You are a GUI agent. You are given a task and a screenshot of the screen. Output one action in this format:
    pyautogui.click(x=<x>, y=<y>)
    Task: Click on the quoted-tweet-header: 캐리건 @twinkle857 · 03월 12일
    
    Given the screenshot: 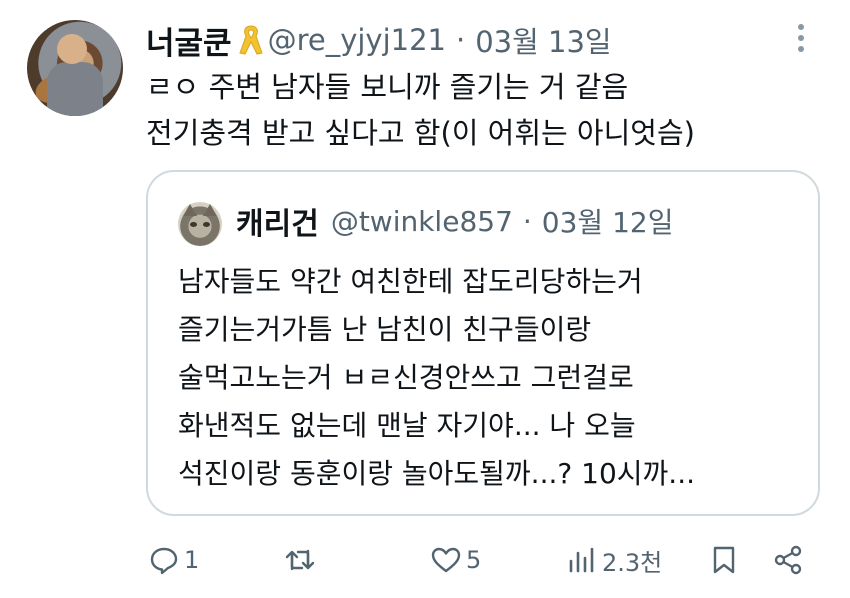 What is the action you would take?
    pyautogui.click(x=454, y=221)
    